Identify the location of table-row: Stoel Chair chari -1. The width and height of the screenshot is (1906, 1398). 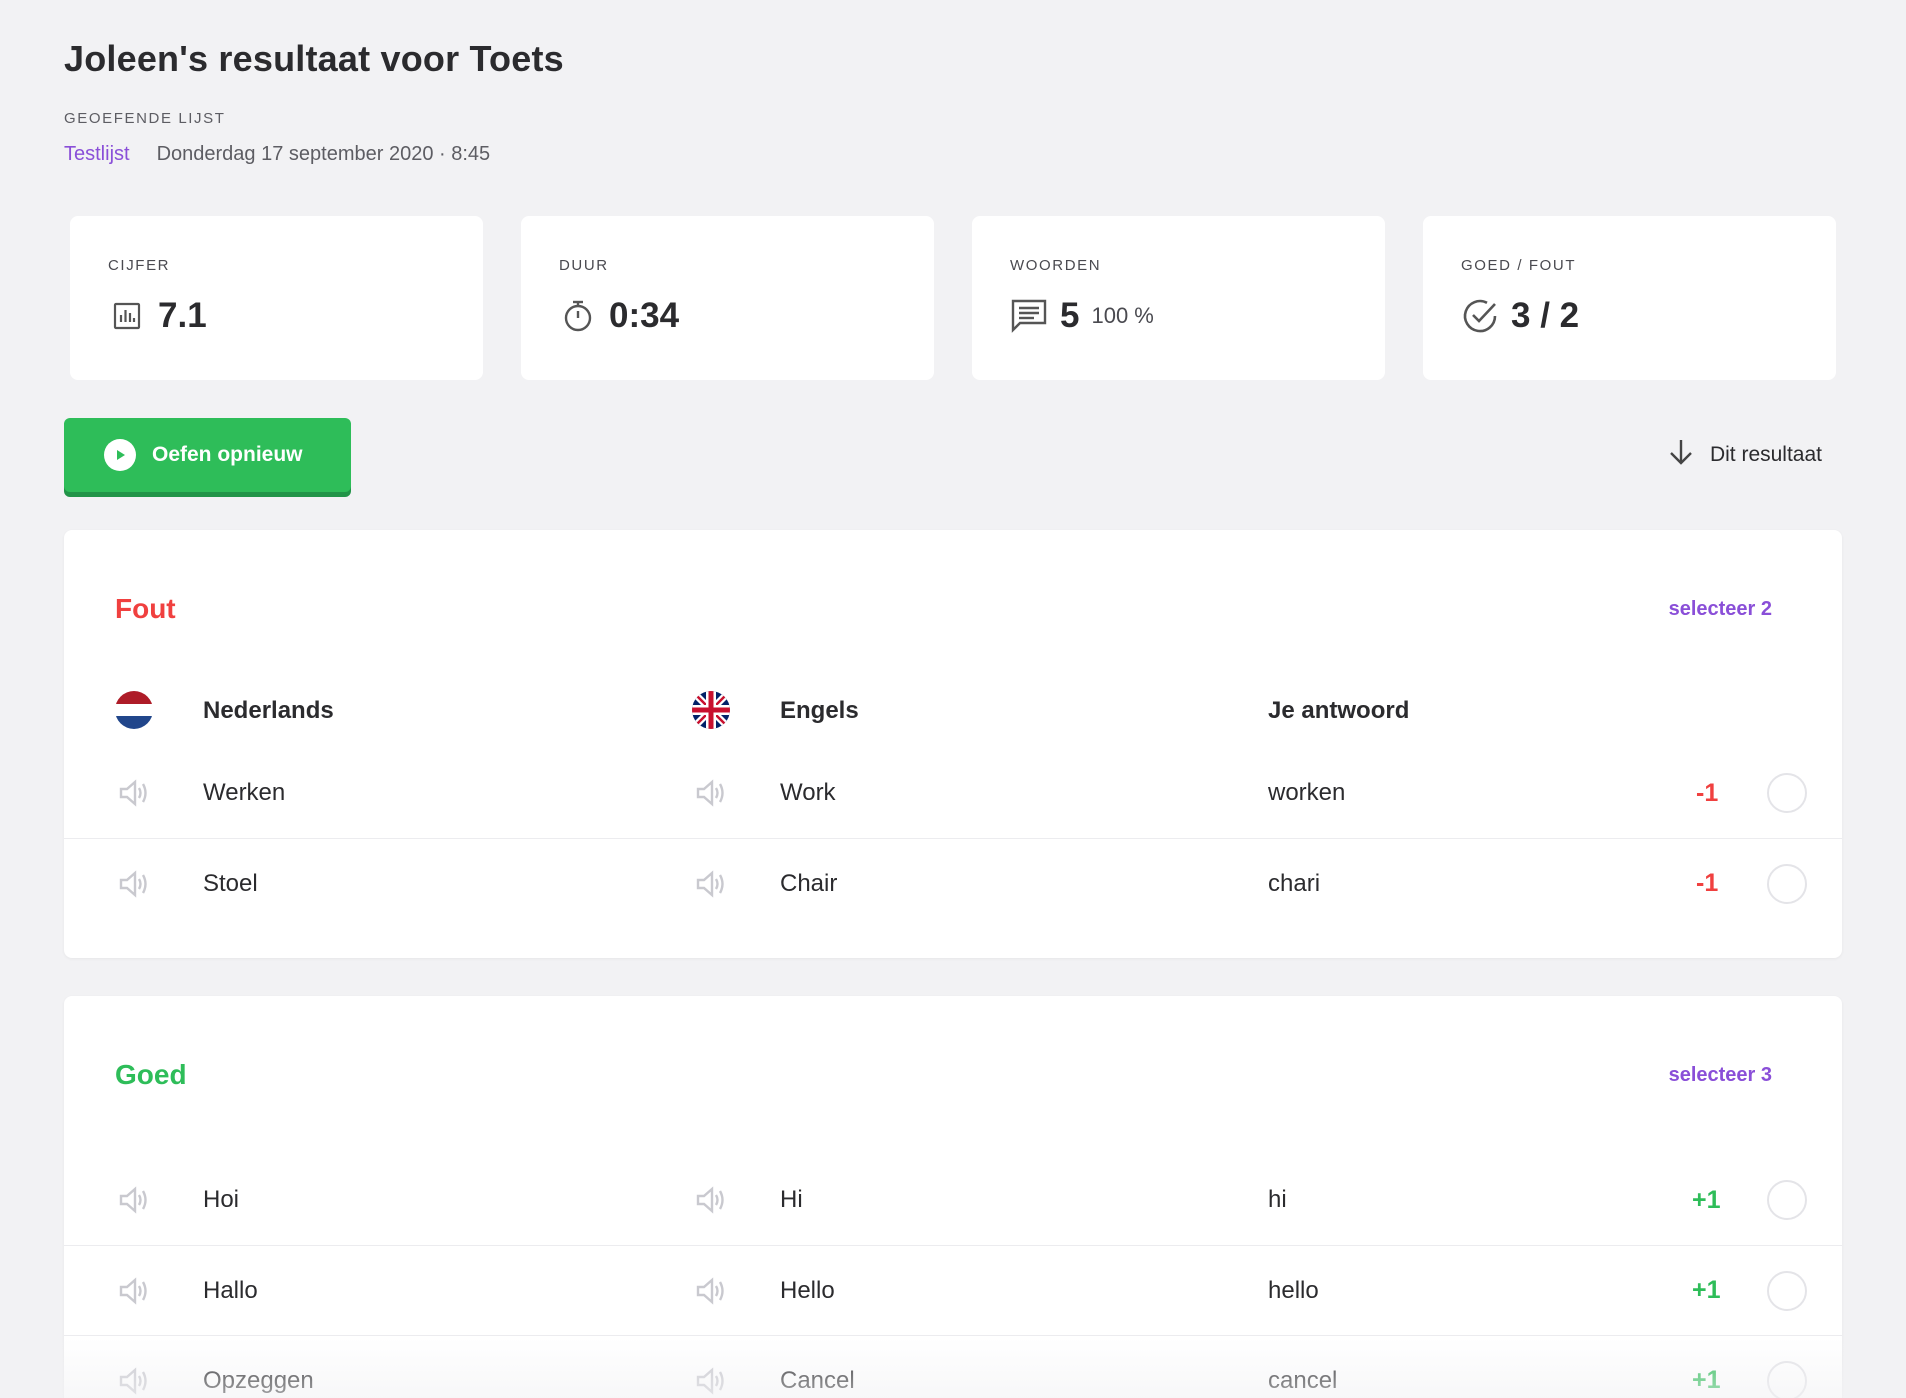
(953, 883).